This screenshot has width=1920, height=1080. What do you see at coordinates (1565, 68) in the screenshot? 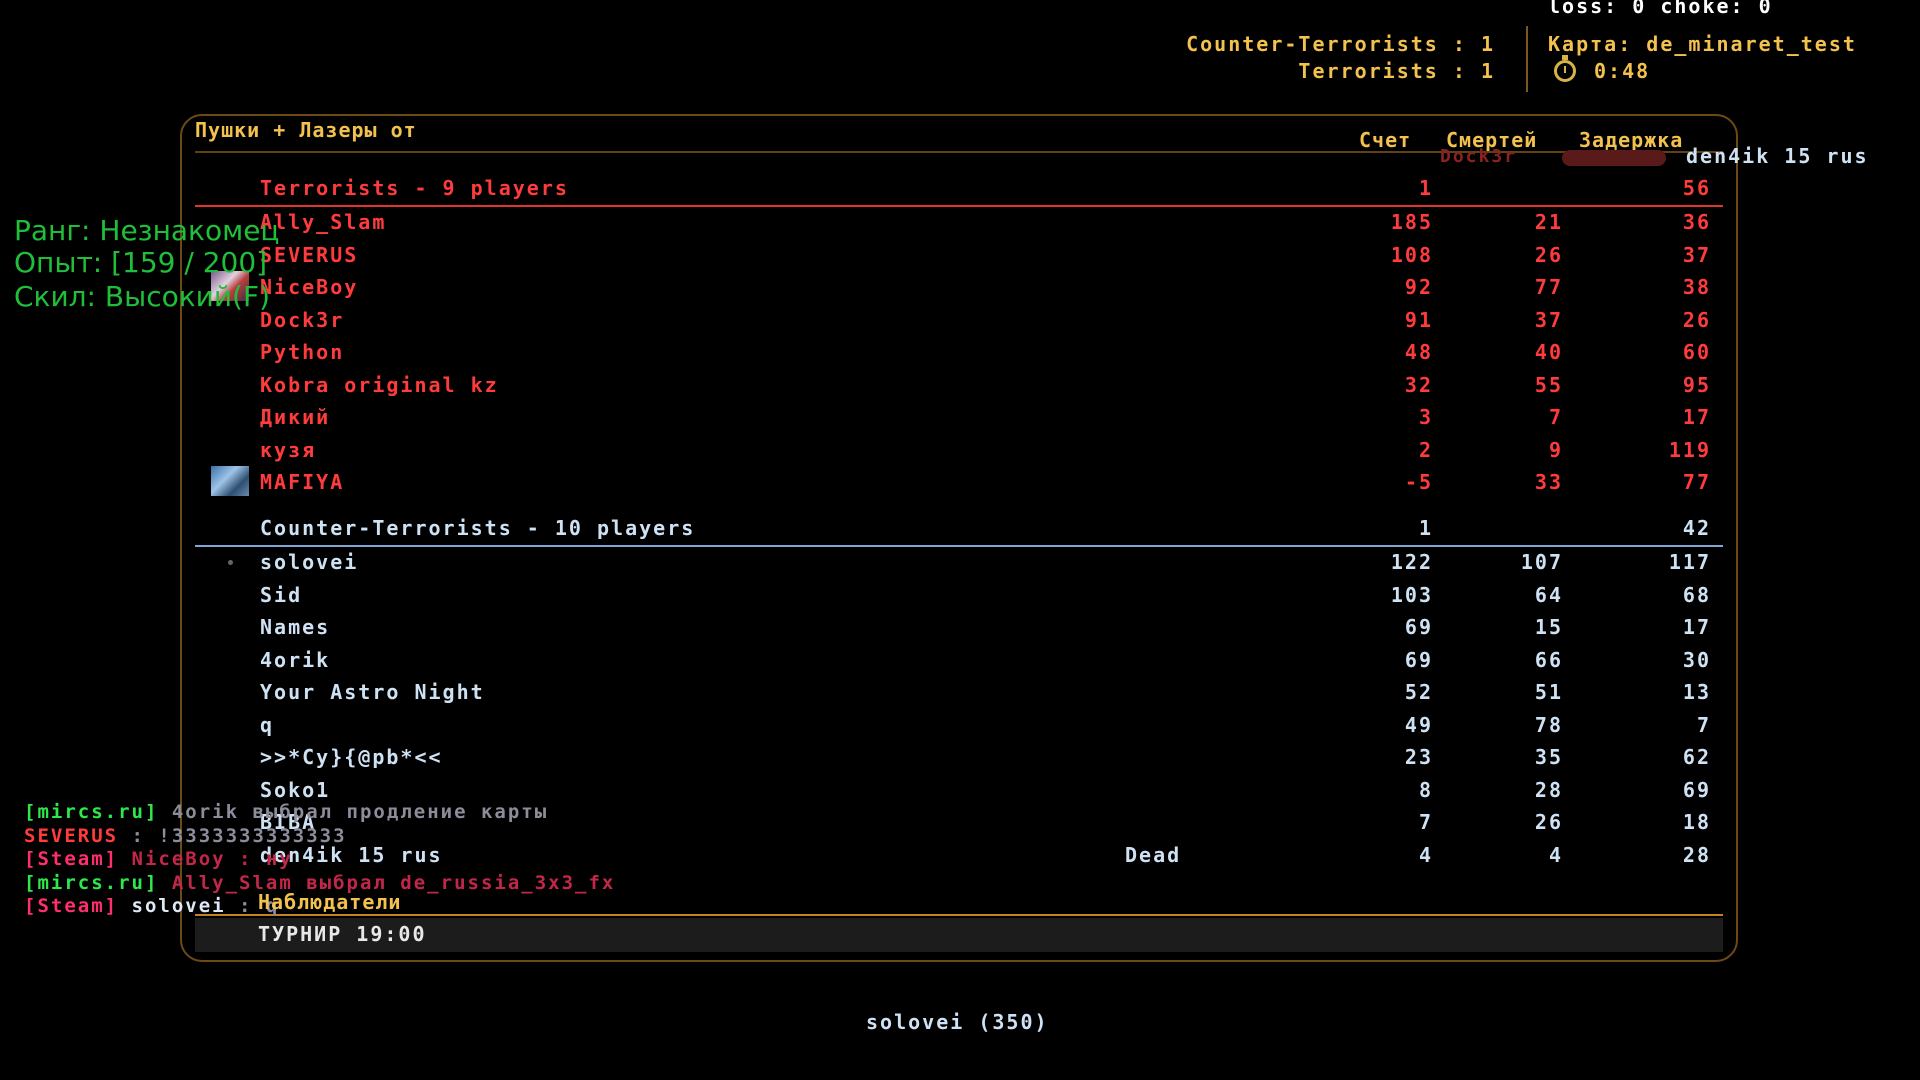
I see `stopwatch-icon` at bounding box center [1565, 68].